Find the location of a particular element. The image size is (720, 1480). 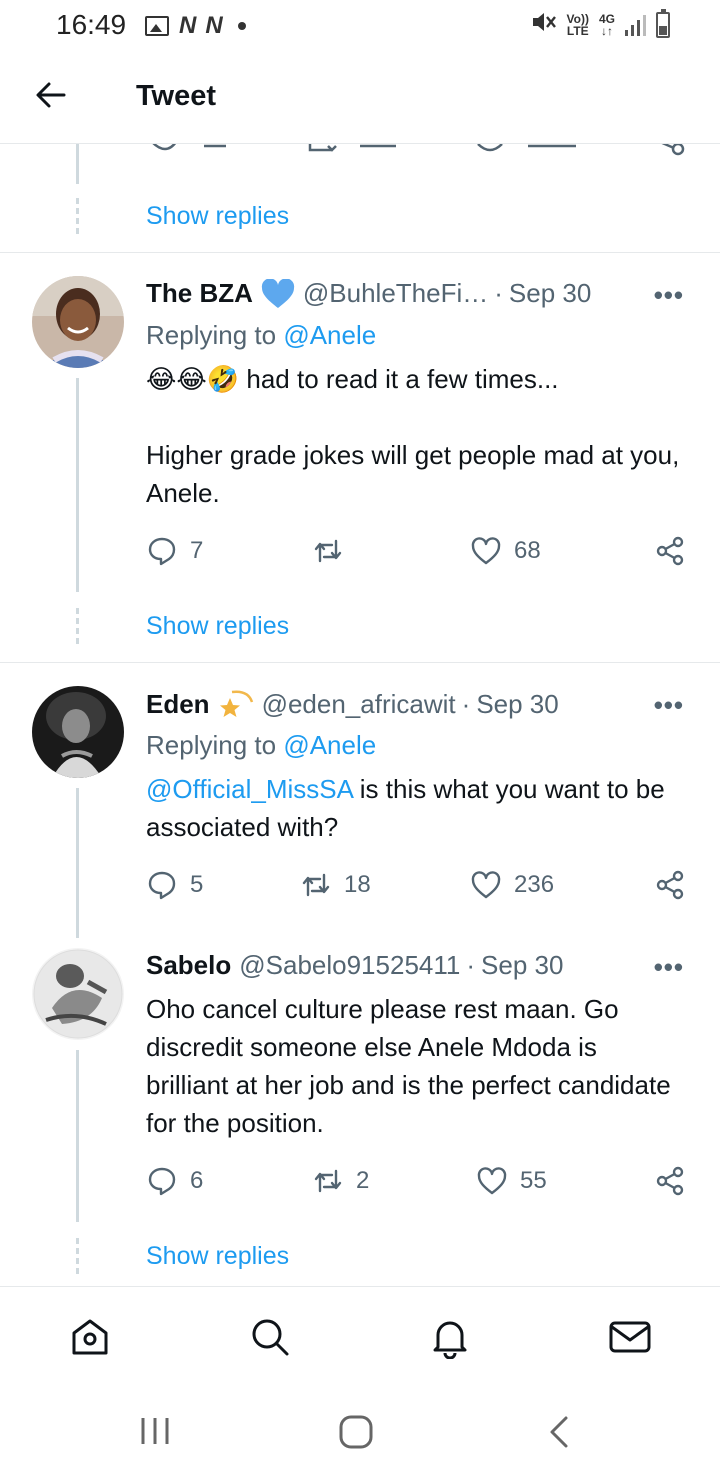

notifications-icon is located at coordinates (450, 1340).